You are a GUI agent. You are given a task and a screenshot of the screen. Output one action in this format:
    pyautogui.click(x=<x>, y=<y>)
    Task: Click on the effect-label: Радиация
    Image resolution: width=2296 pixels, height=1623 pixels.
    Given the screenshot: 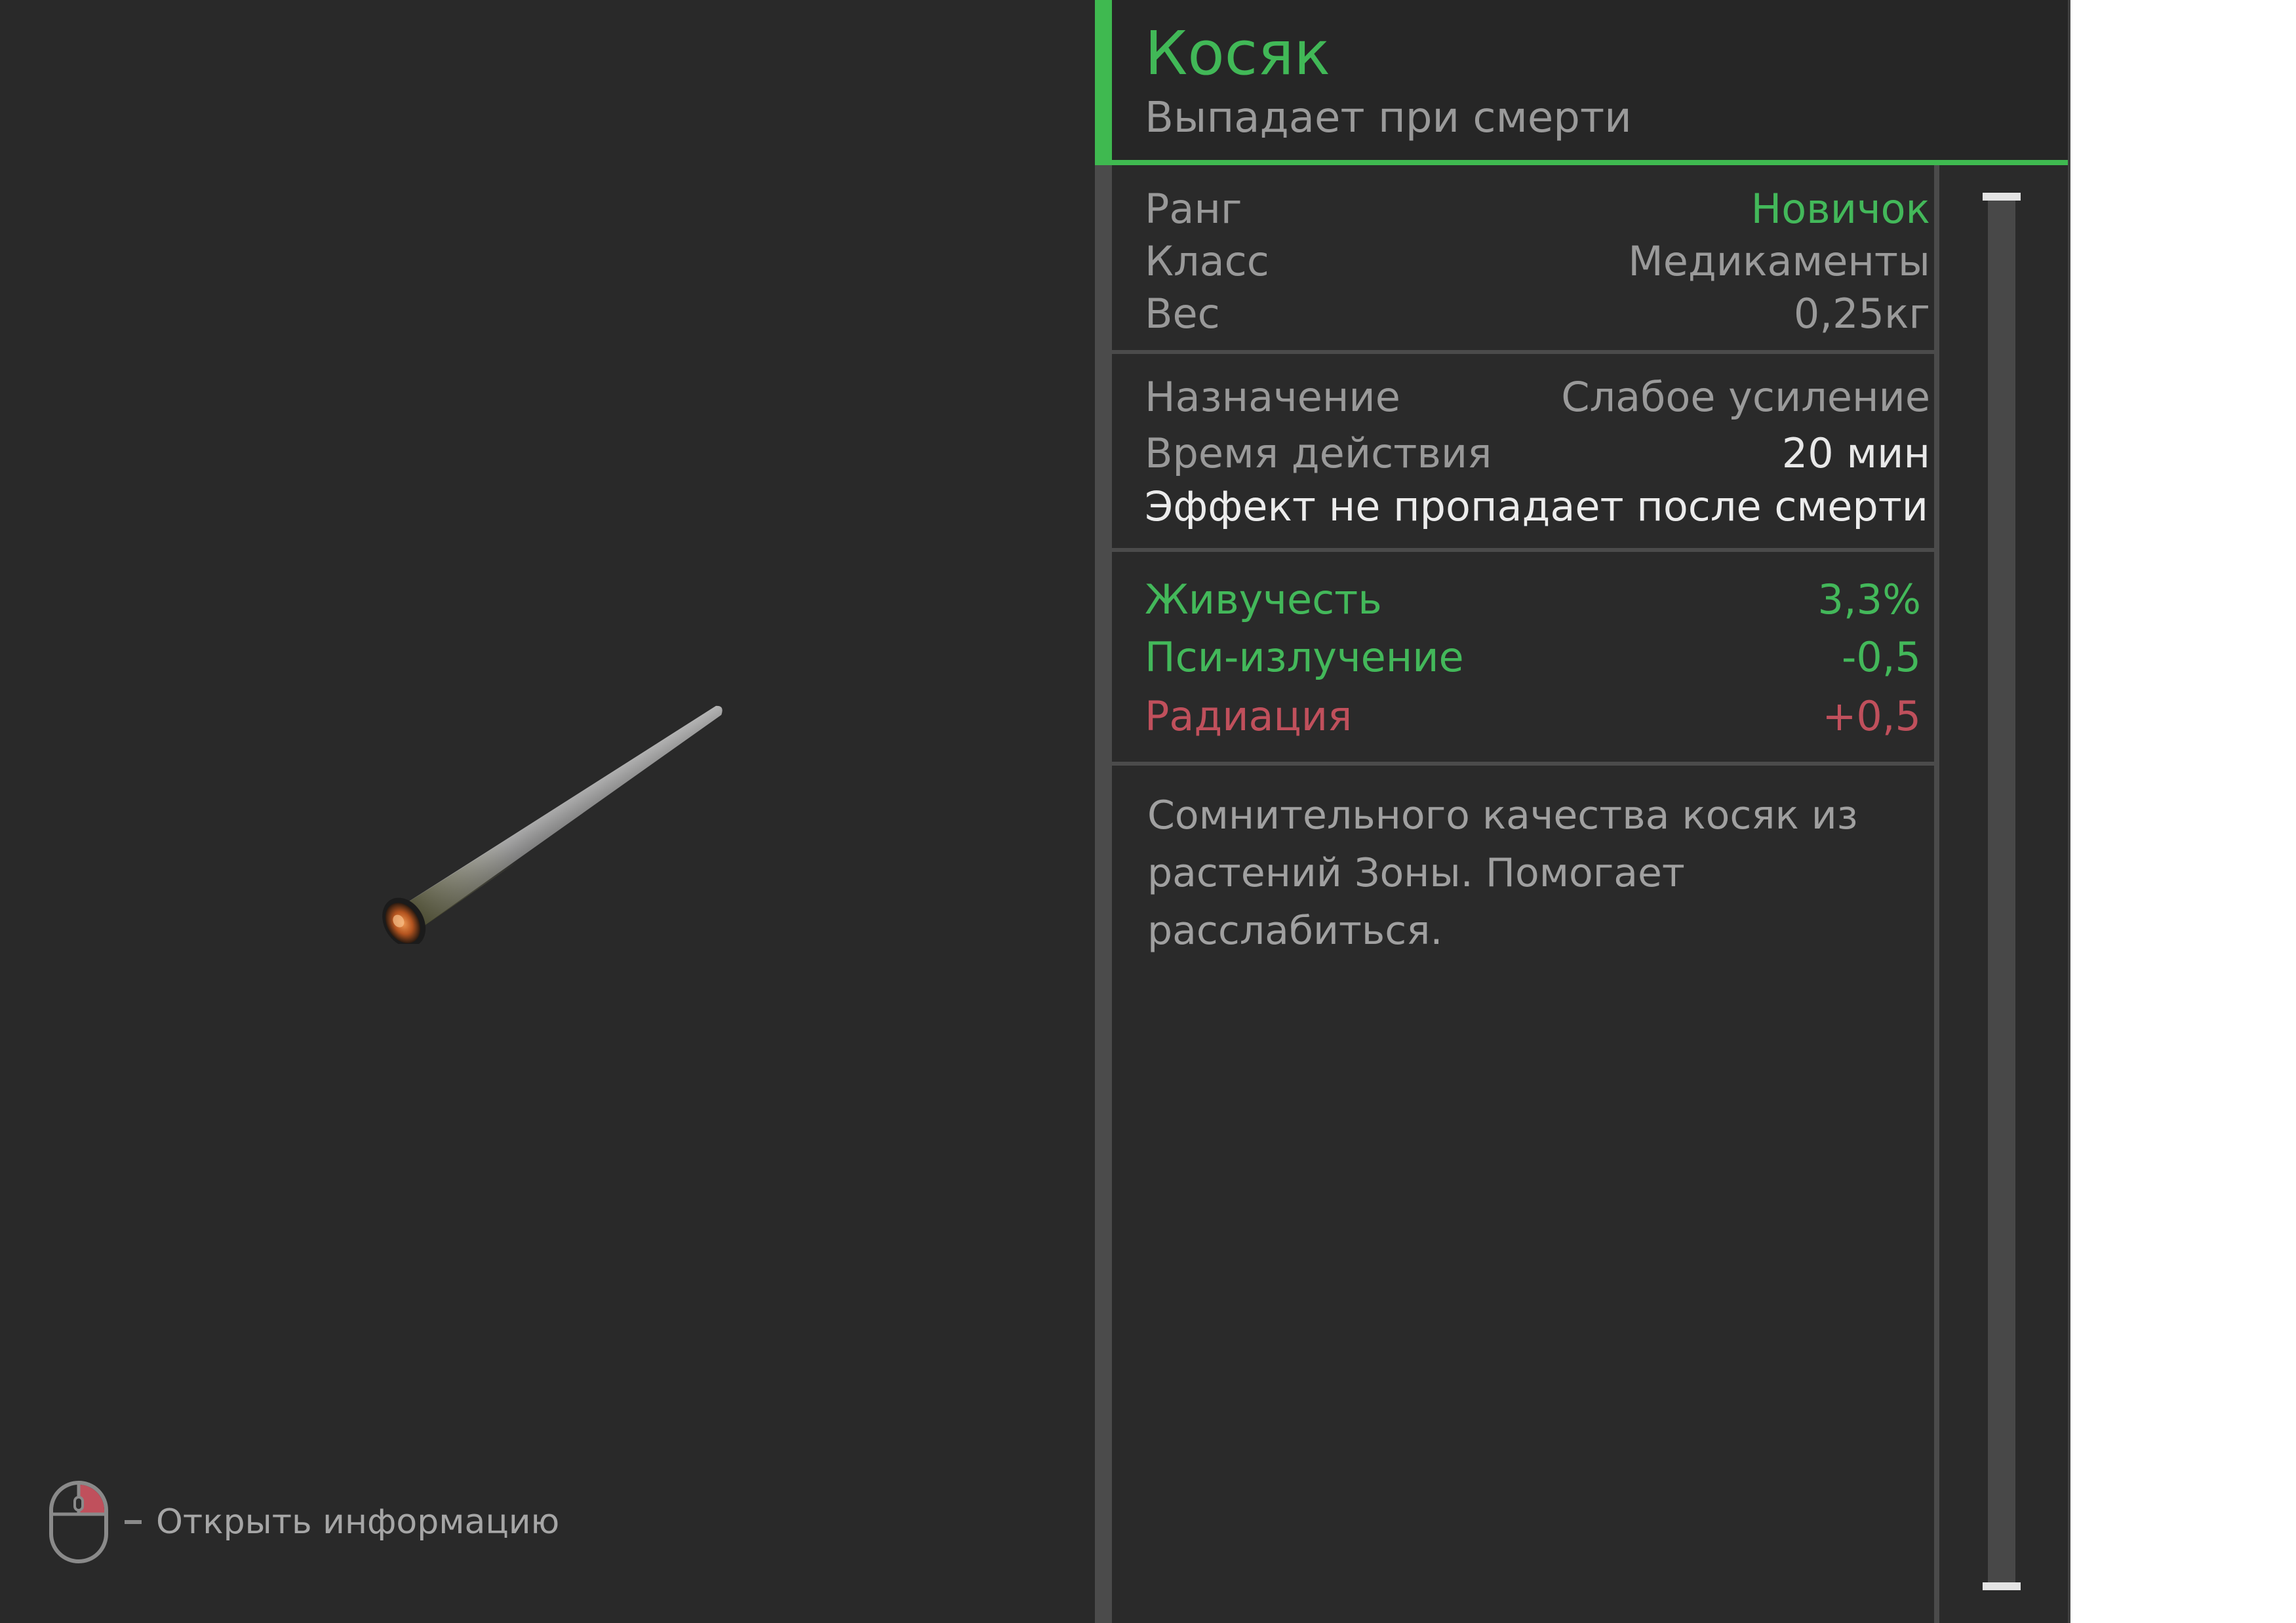 What is the action you would take?
    pyautogui.click(x=1249, y=716)
    